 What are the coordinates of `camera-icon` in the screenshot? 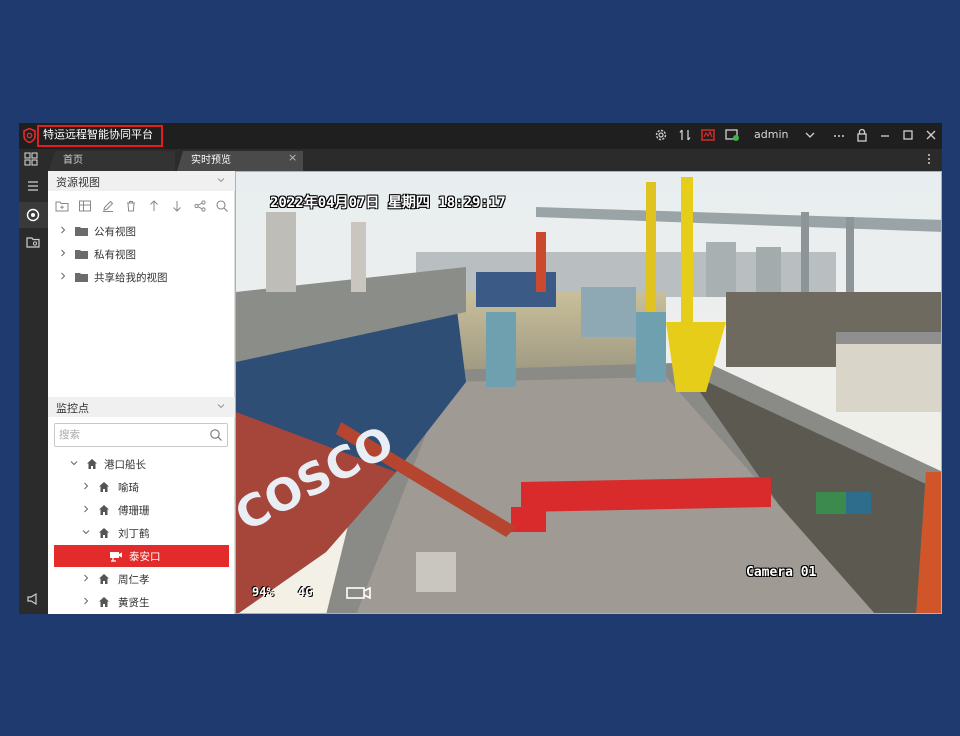 It's located at (116, 557).